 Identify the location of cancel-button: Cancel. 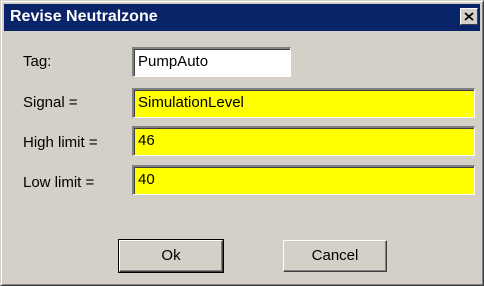
(335, 256).